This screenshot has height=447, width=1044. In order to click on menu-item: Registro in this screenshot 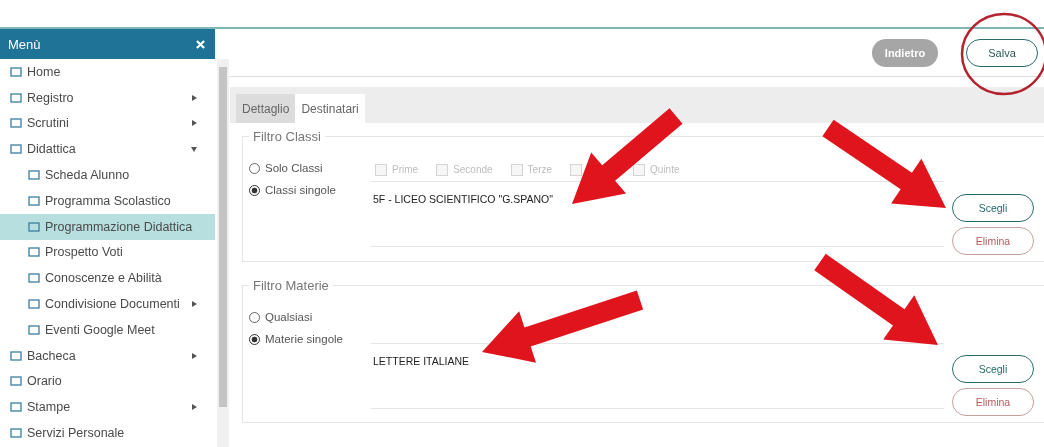, I will do `click(107, 97)`.